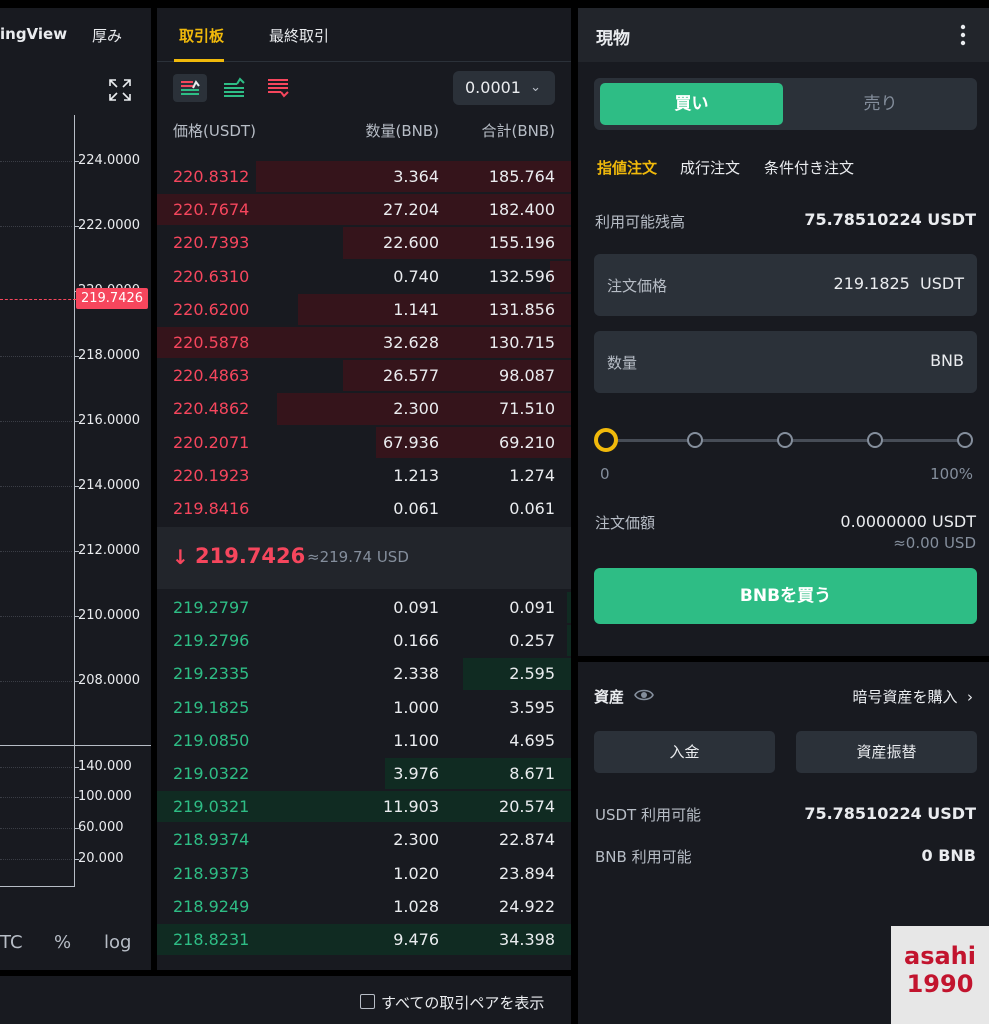  What do you see at coordinates (211, 840) in the screenshot?
I see `bid-price: 218.9374` at bounding box center [211, 840].